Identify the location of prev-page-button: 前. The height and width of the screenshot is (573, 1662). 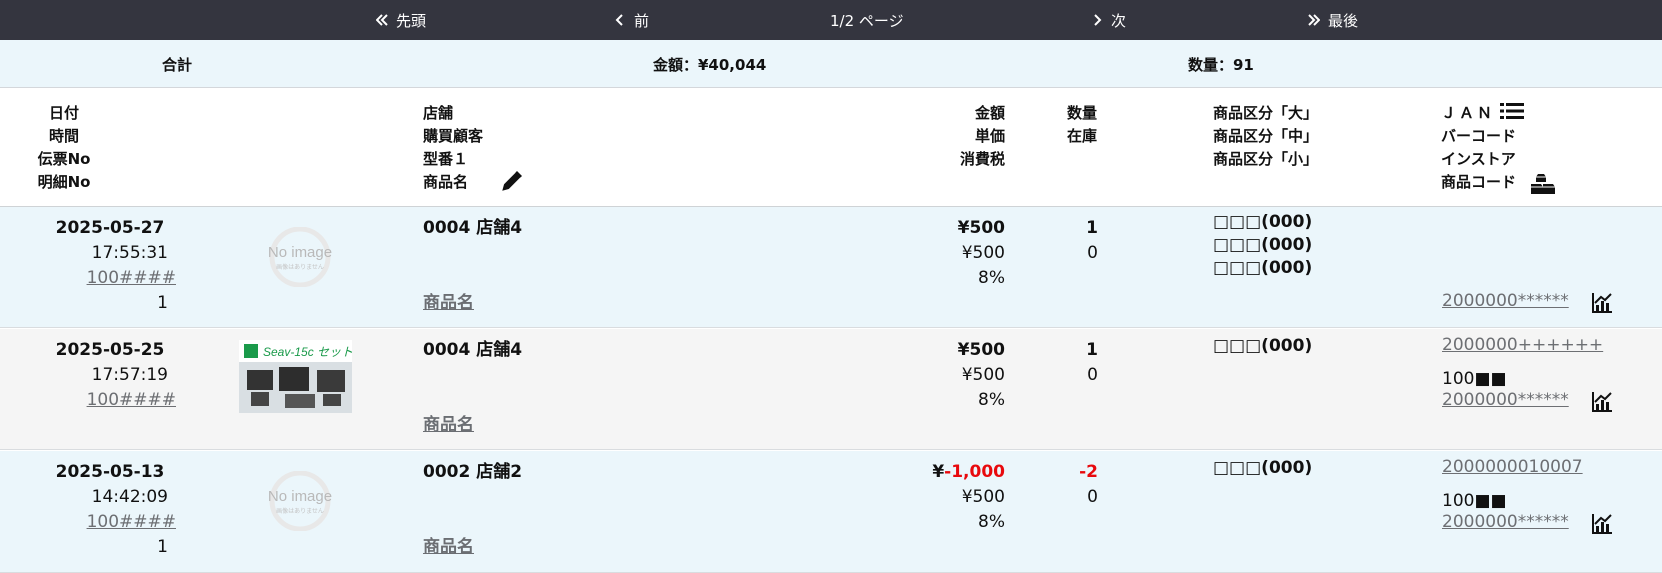
(631, 20).